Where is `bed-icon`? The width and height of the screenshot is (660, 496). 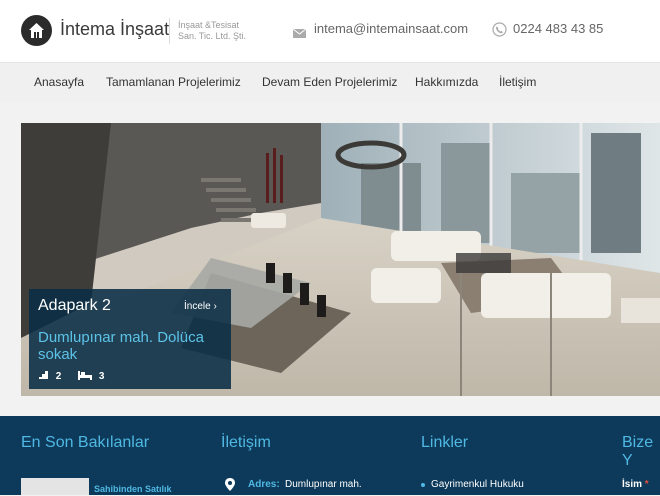
bed-icon is located at coordinates (85, 376).